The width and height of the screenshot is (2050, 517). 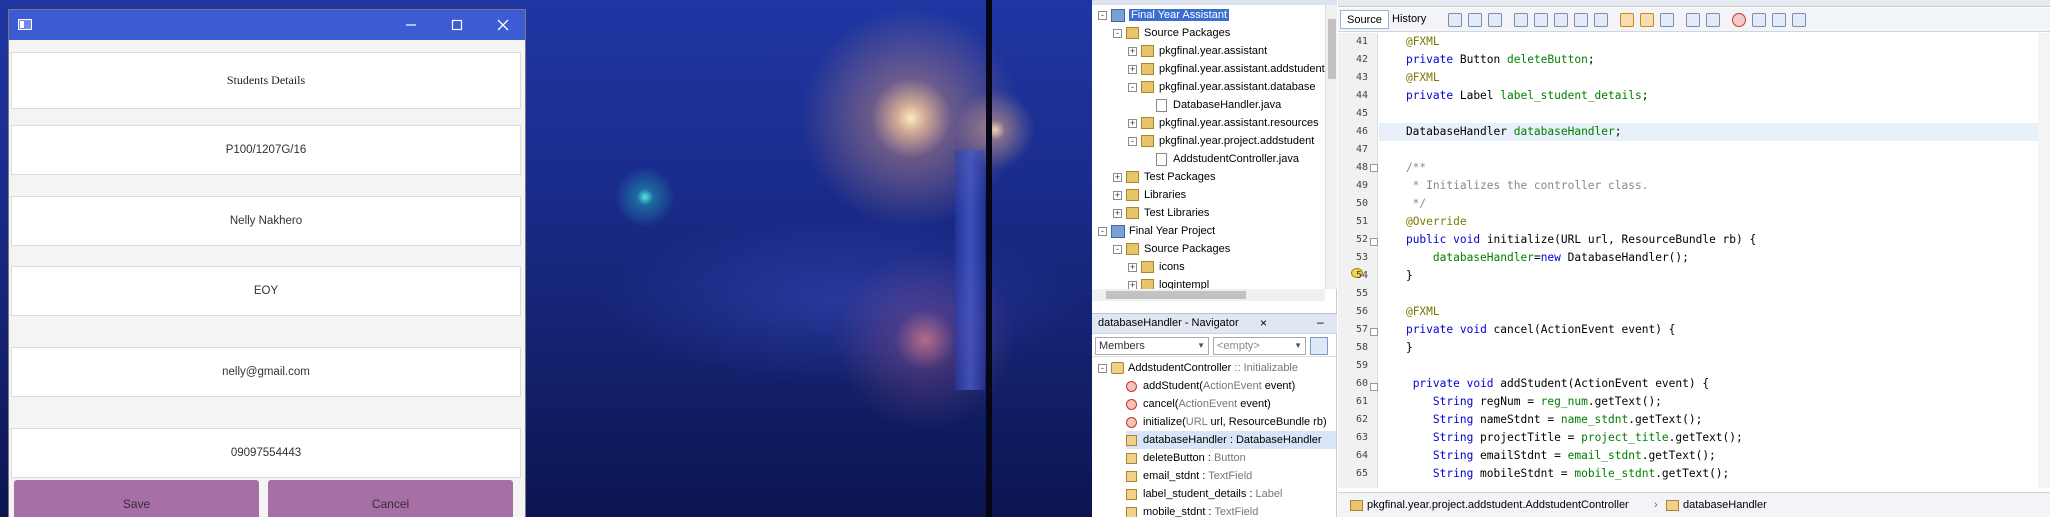 What do you see at coordinates (1739, 20) in the screenshot?
I see `start-macro-icon` at bounding box center [1739, 20].